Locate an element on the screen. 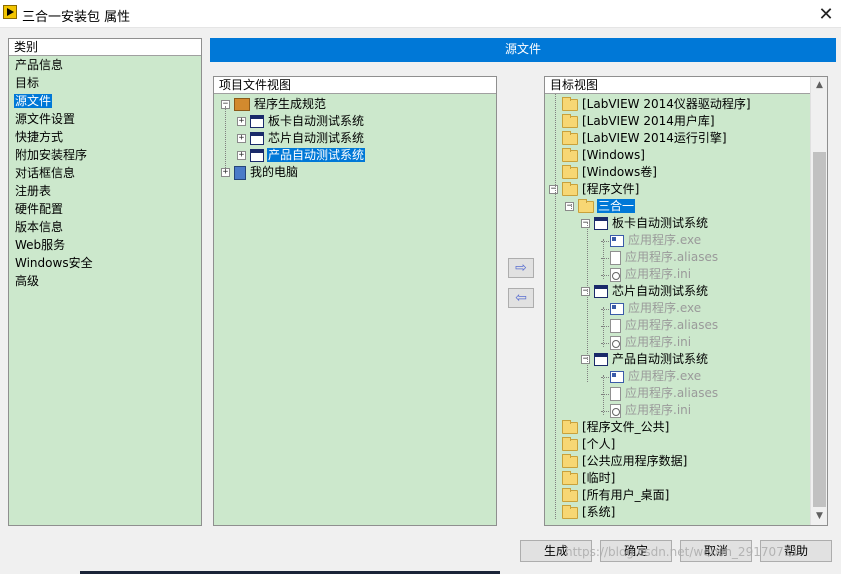 The width and height of the screenshot is (841, 574). window-title: 三合一安装包 属性 is located at coordinates (76, 17).